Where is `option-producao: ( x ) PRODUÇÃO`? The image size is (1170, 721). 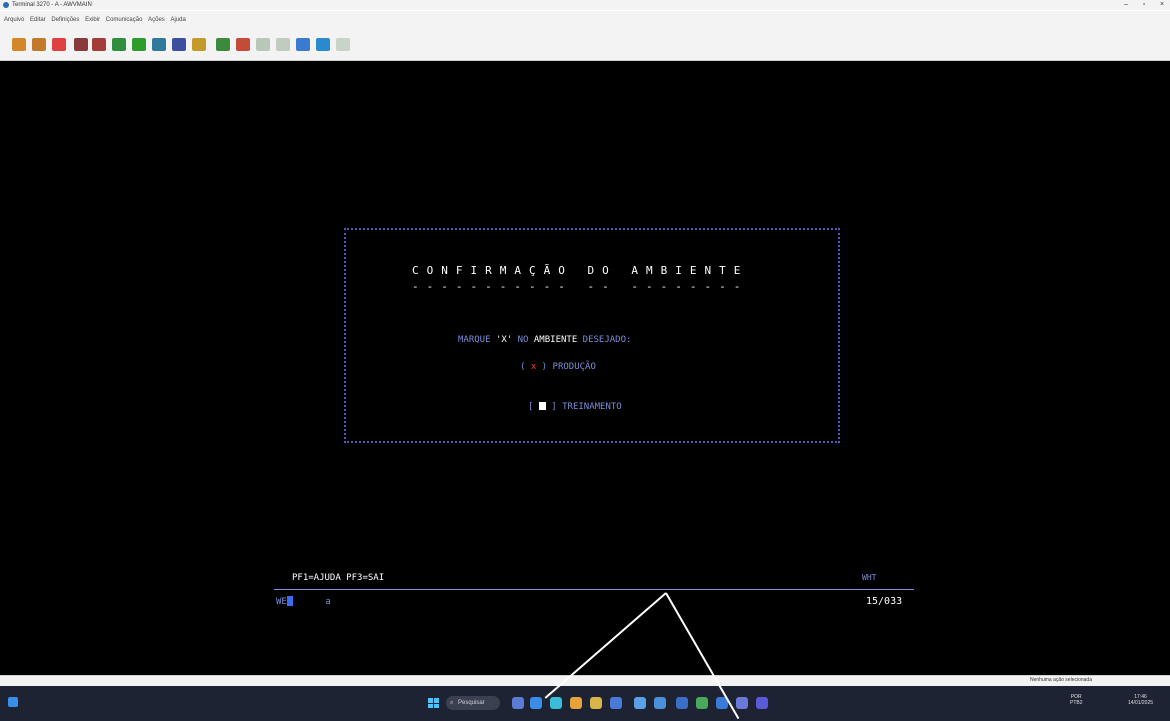
option-producao: ( x ) PRODUÇÃO is located at coordinates (558, 367).